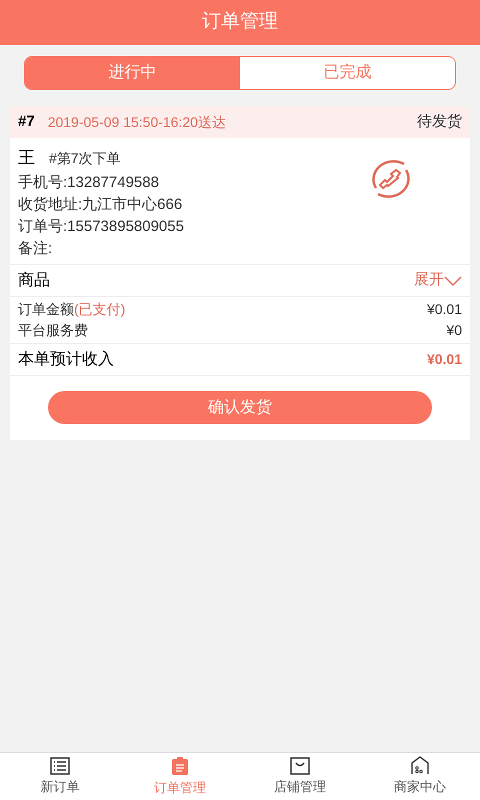  What do you see at coordinates (137, 122) in the screenshot?
I see `delivery-time: 2019-05-09 15:50-16:20送达` at bounding box center [137, 122].